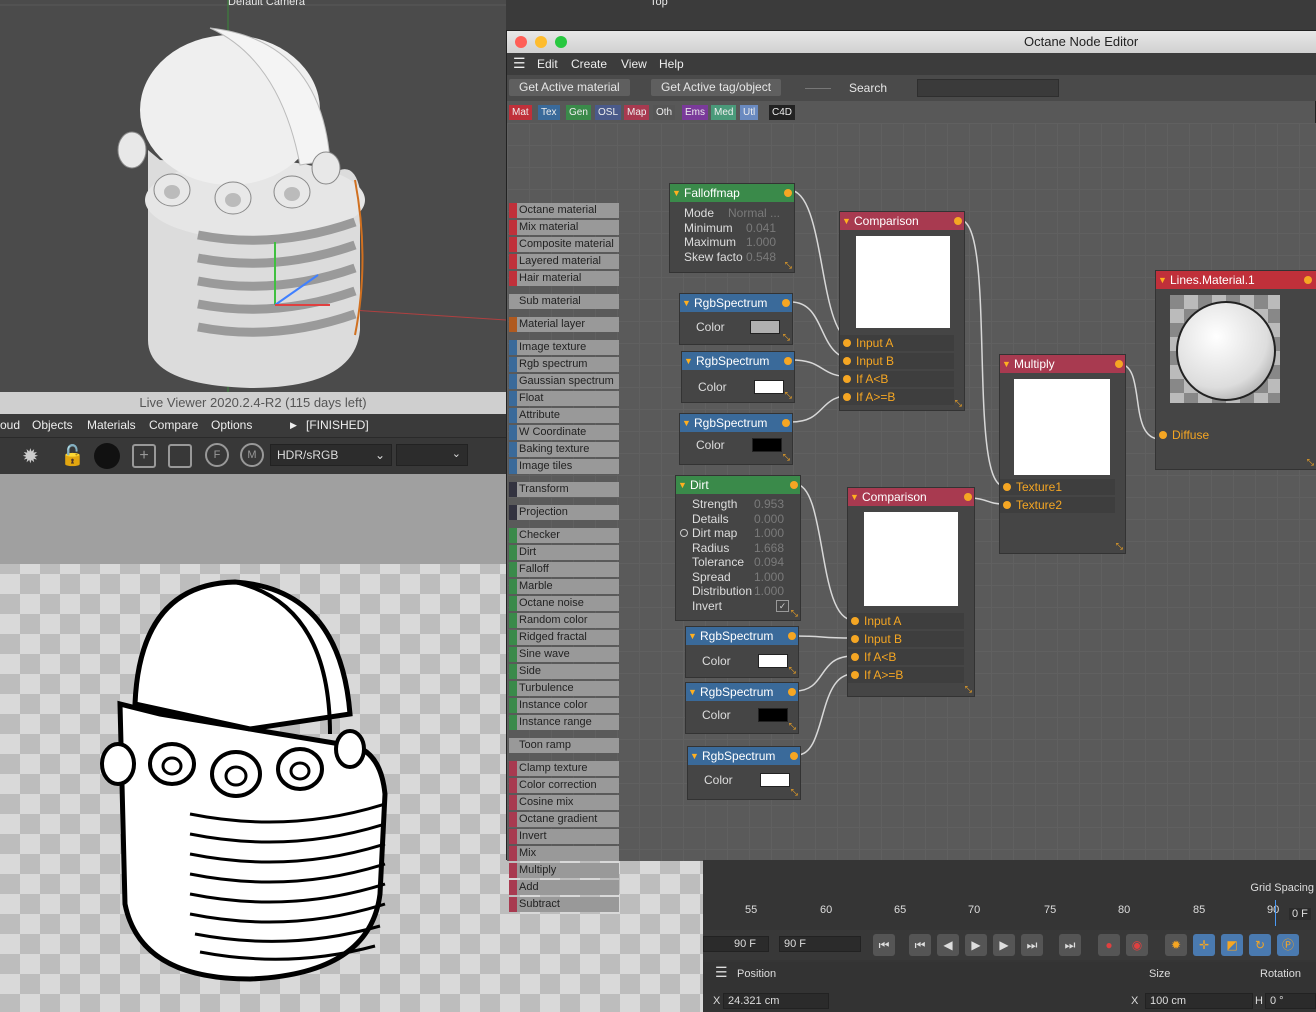 Image resolution: width=1316 pixels, height=1012 pixels. What do you see at coordinates (738, 377) in the screenshot?
I see `rgbspectrum-node-2: RgbSpectrum Color ⤡` at bounding box center [738, 377].